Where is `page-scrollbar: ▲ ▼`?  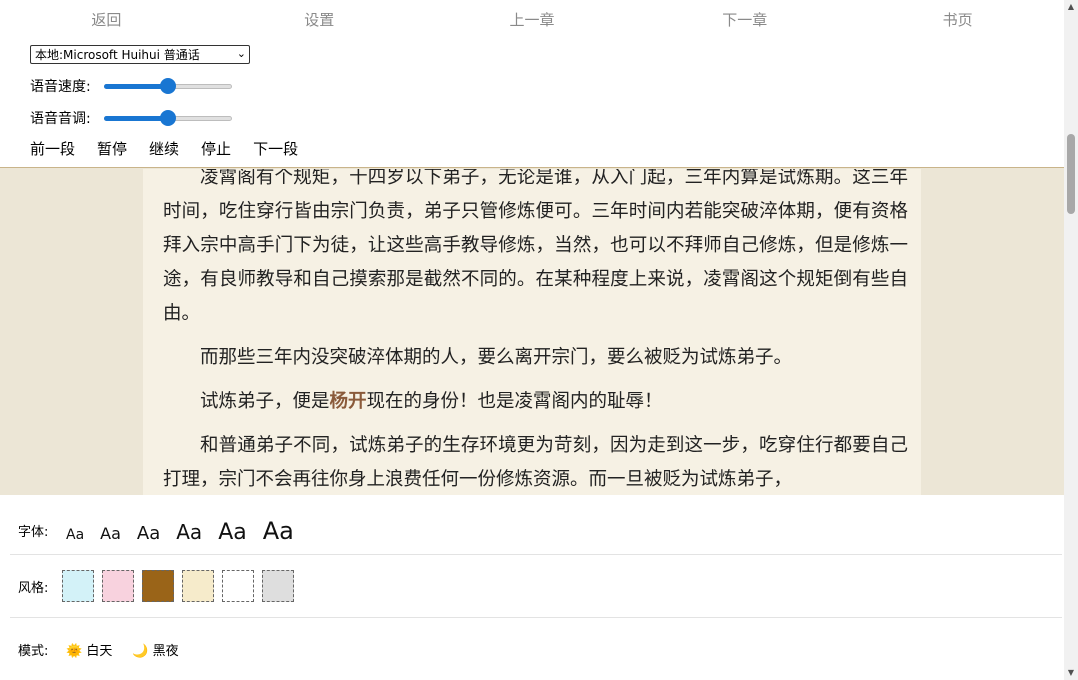 page-scrollbar: ▲ ▼ is located at coordinates (1071, 340).